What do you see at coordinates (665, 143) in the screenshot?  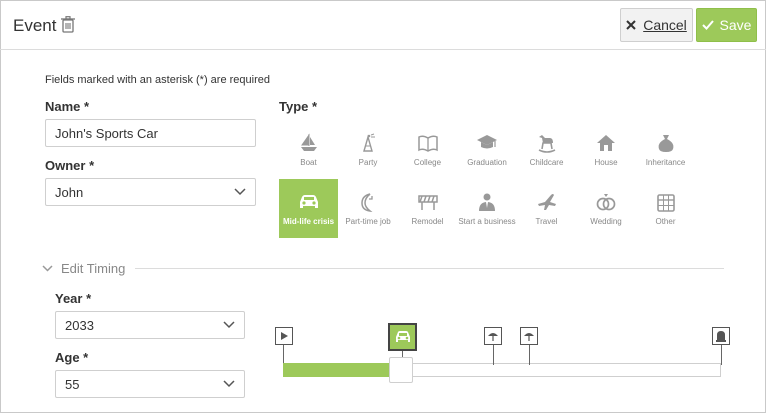 I see `money-bag-icon` at bounding box center [665, 143].